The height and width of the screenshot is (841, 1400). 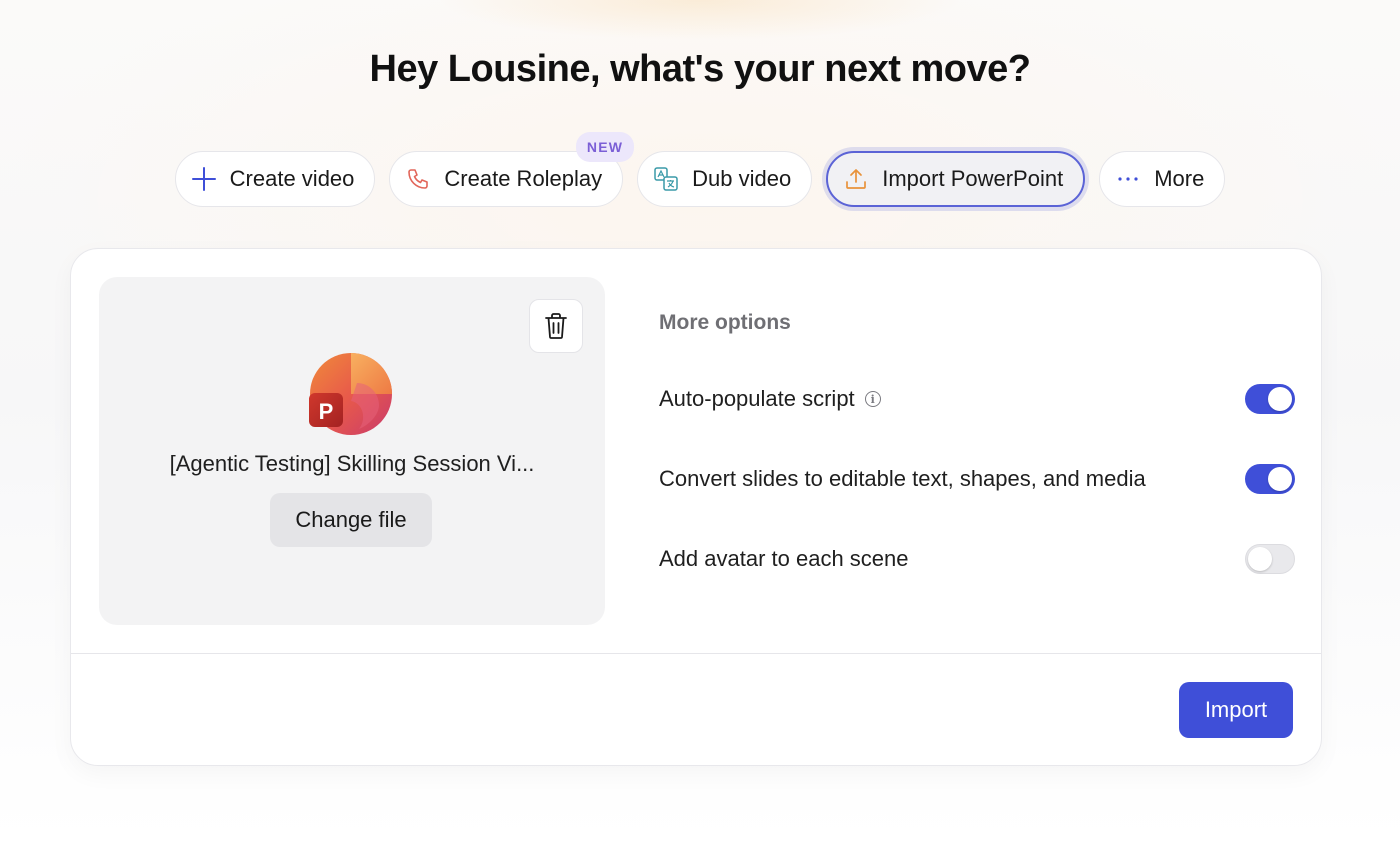 What do you see at coordinates (350, 394) in the screenshot?
I see `powerpoint-logo-icon: P` at bounding box center [350, 394].